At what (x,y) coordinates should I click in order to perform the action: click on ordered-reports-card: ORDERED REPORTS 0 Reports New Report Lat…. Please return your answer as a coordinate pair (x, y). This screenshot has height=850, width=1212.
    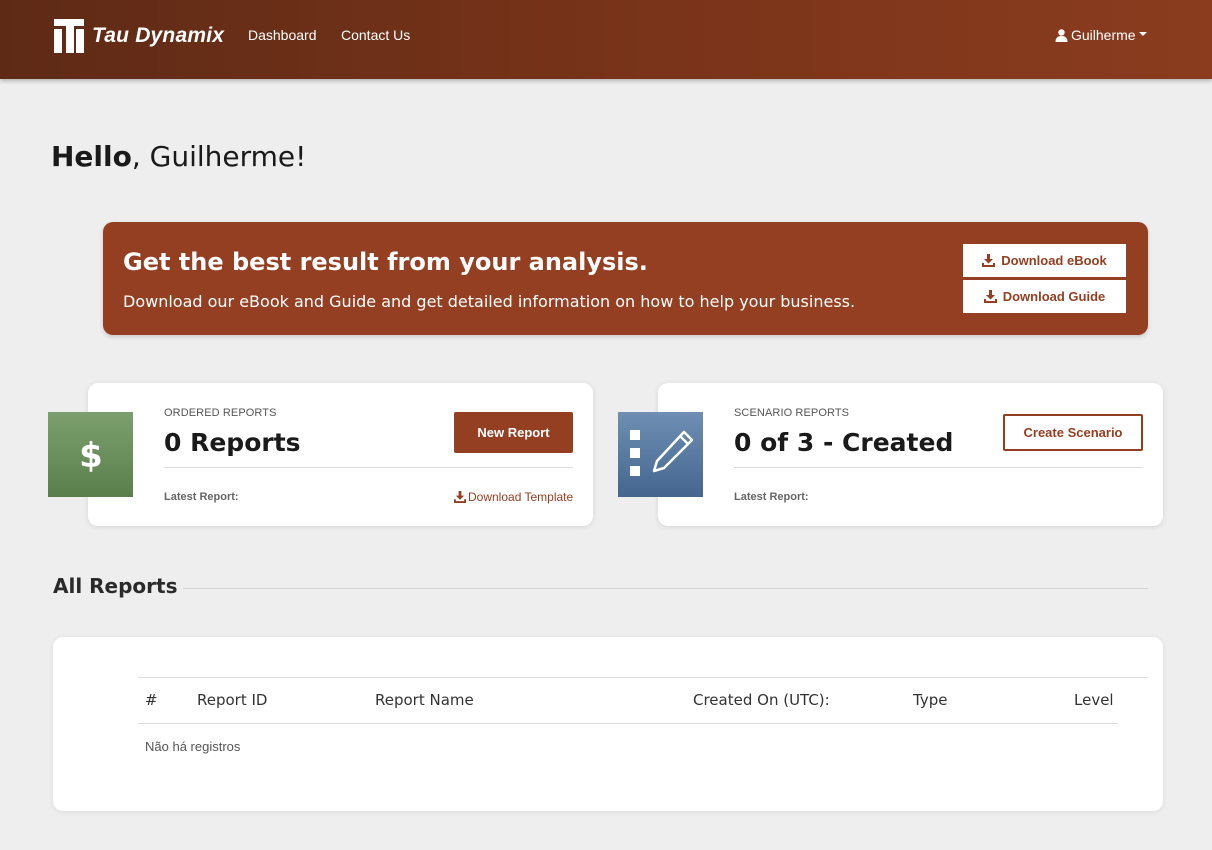
    Looking at the image, I should click on (340, 454).